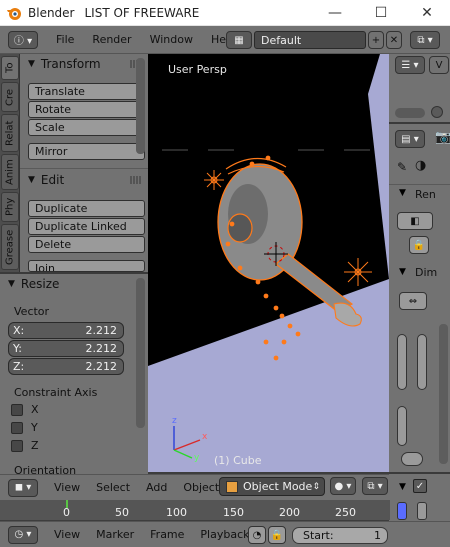 The image size is (450, 547). Describe the element at coordinates (415, 221) in the screenshot. I see `render-image-button: ◧` at that location.